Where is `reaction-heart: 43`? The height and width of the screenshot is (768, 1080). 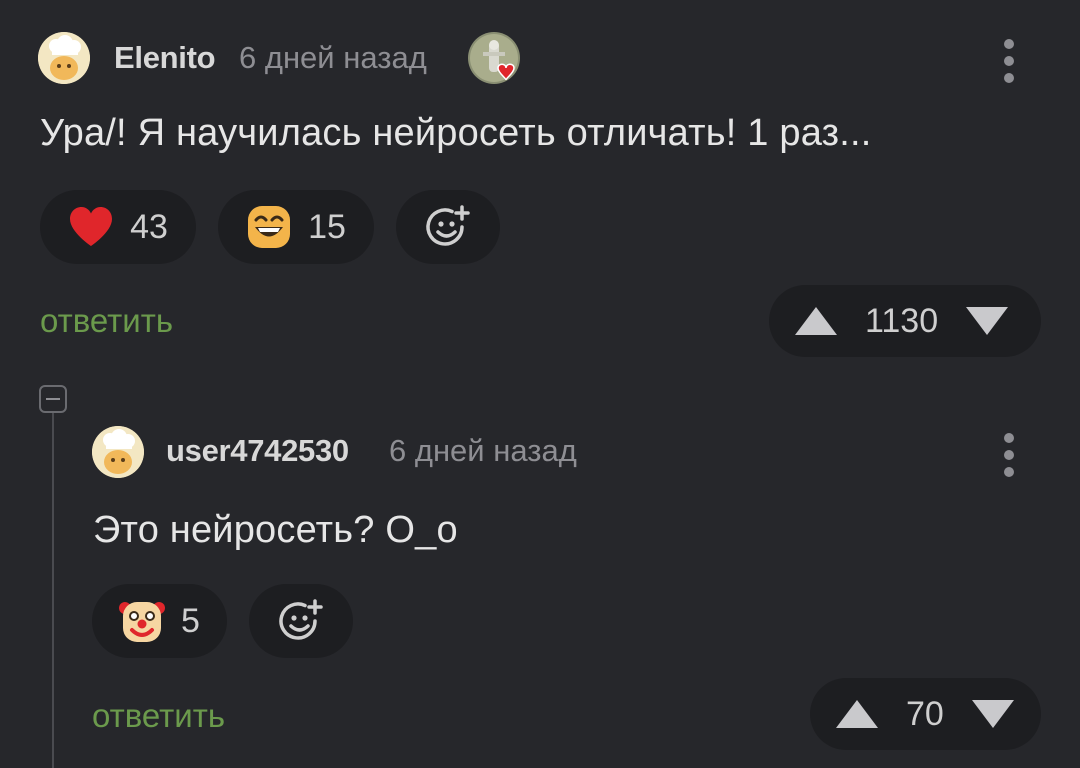 reaction-heart: 43 is located at coordinates (118, 227).